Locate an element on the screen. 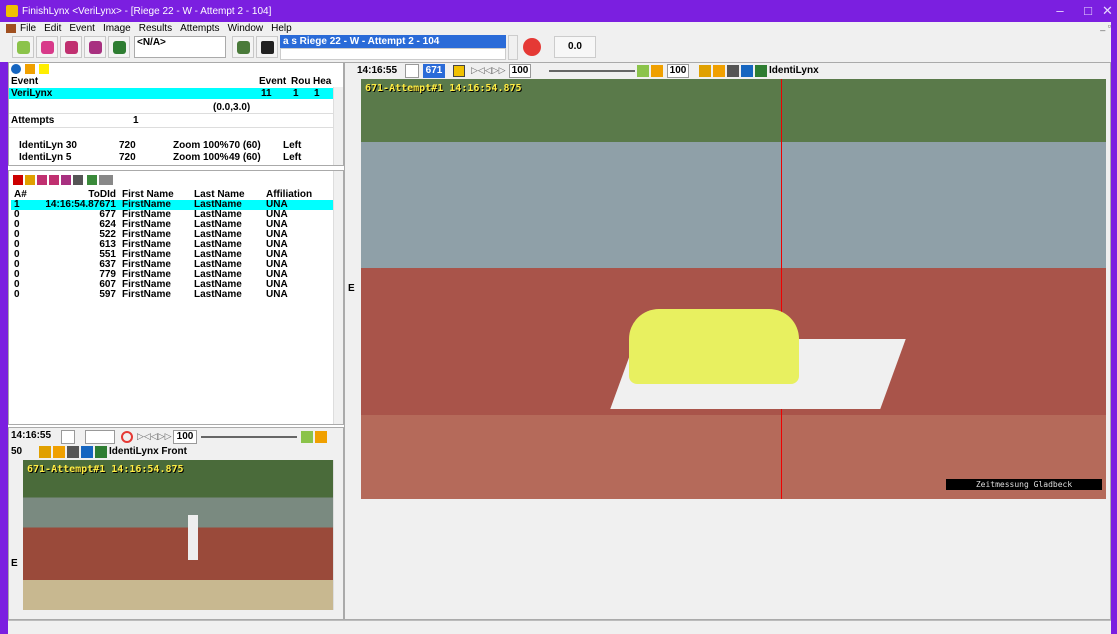 The height and width of the screenshot is (634, 1117). playback-controls: ▷◁◁▷▷ is located at coordinates (154, 436).